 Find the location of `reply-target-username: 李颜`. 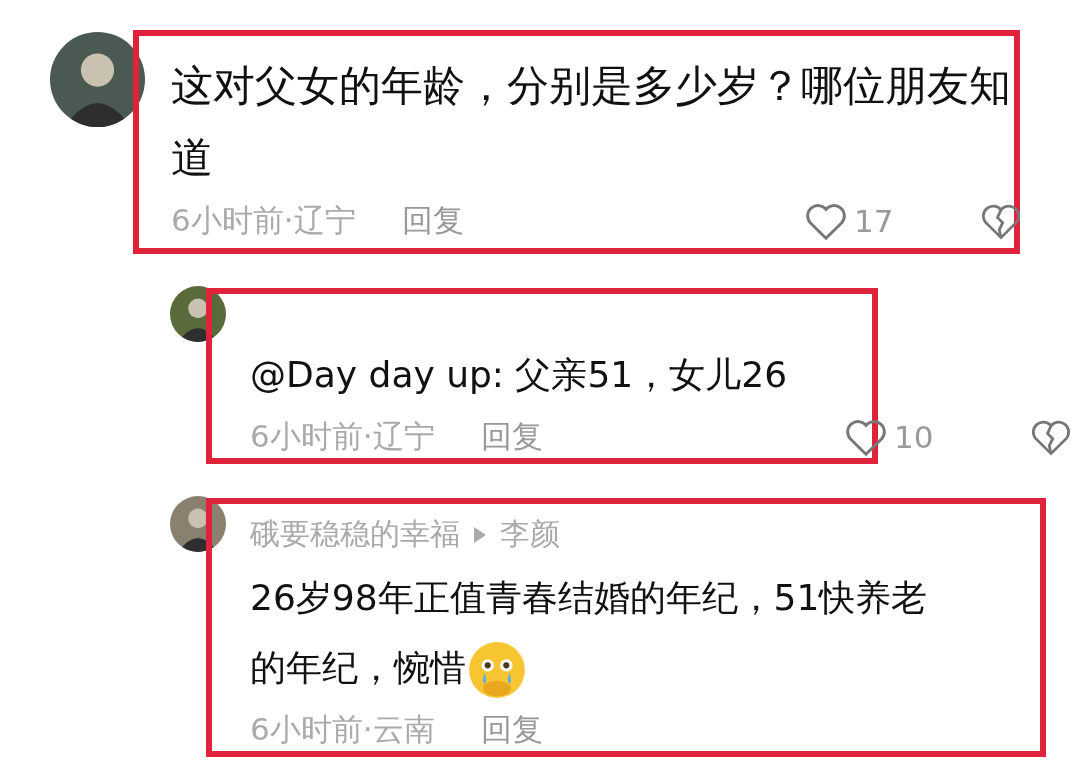

reply-target-username: 李颜 is located at coordinates (530, 534).